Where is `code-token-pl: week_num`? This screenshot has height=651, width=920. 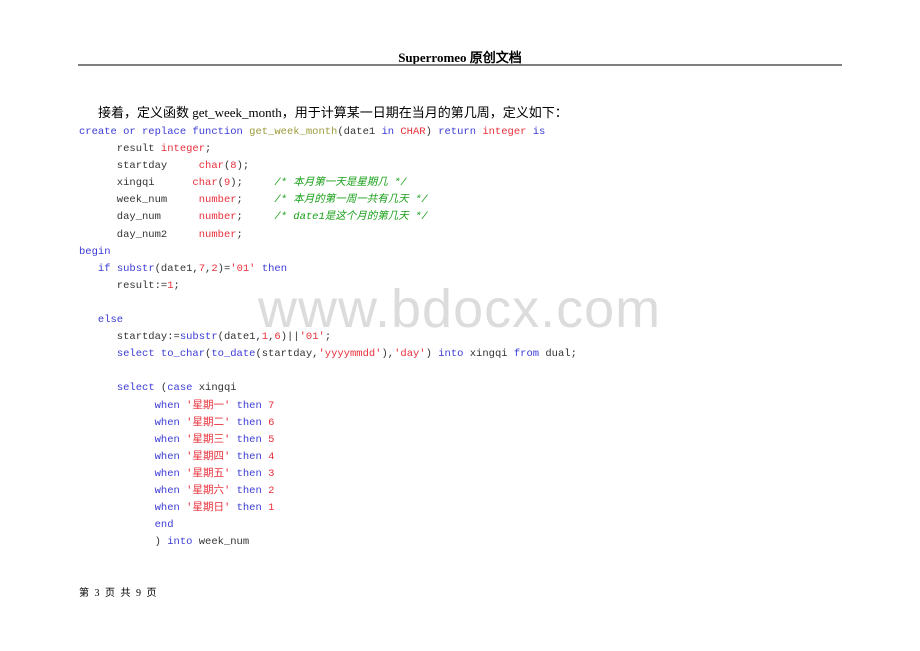 code-token-pl: week_num is located at coordinates (139, 200).